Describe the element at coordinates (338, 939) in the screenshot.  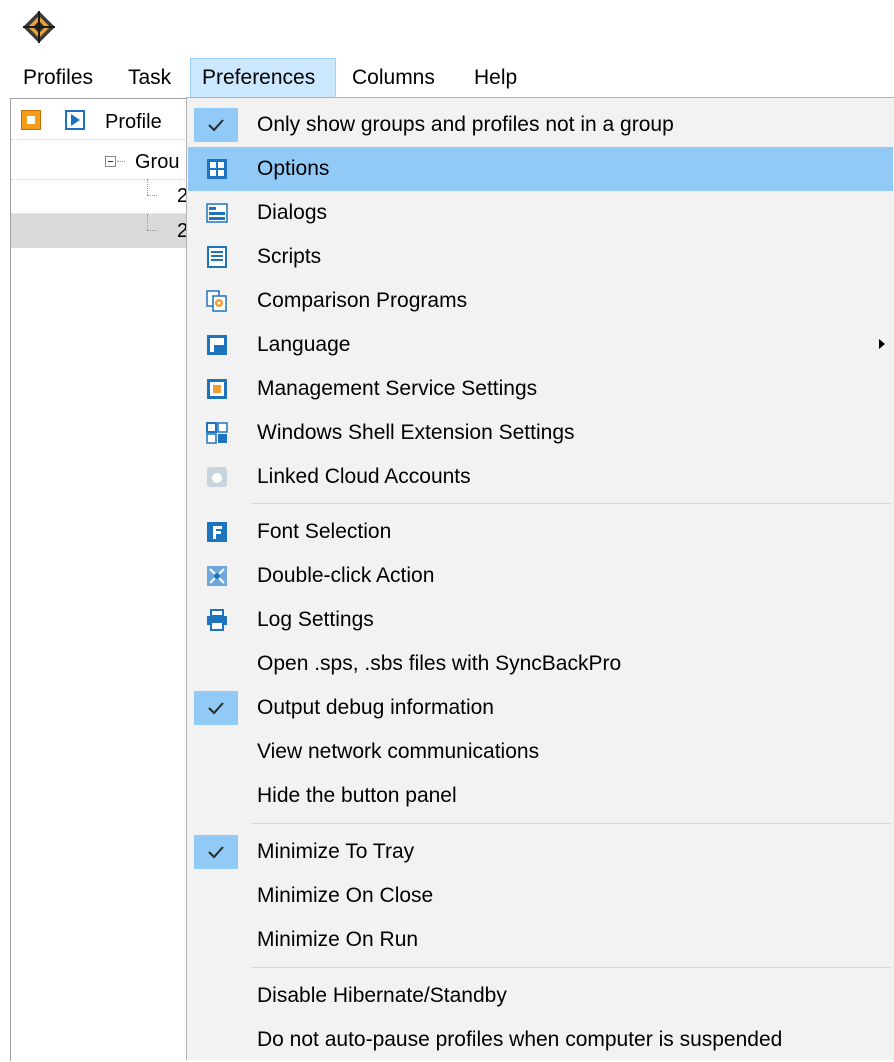
I see `menu-item-label: Minimize On Run` at that location.